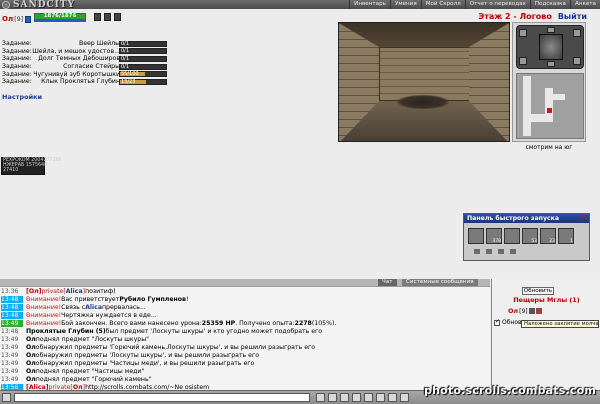 The image size is (600, 404). I want to click on menu-icon, so click(6, 397).